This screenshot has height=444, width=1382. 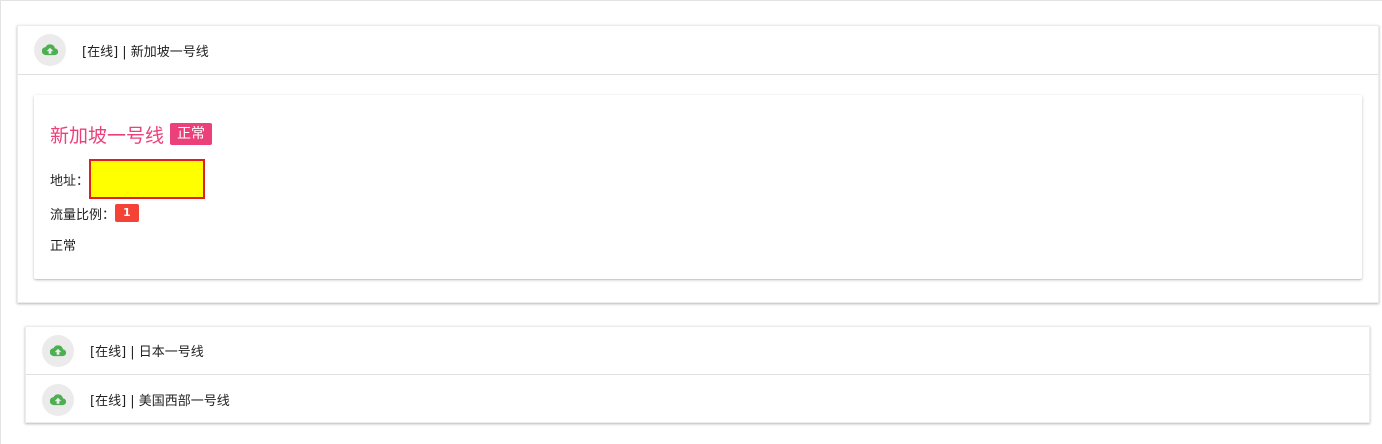 I want to click on address-row: 地址：, so click(x=698, y=179).